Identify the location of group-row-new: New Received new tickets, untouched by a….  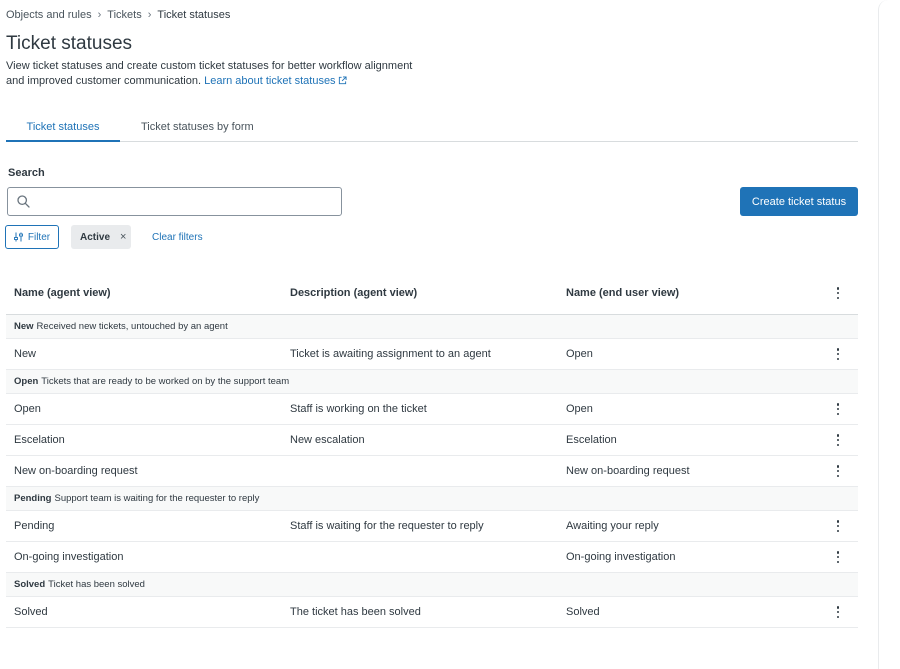
(432, 327).